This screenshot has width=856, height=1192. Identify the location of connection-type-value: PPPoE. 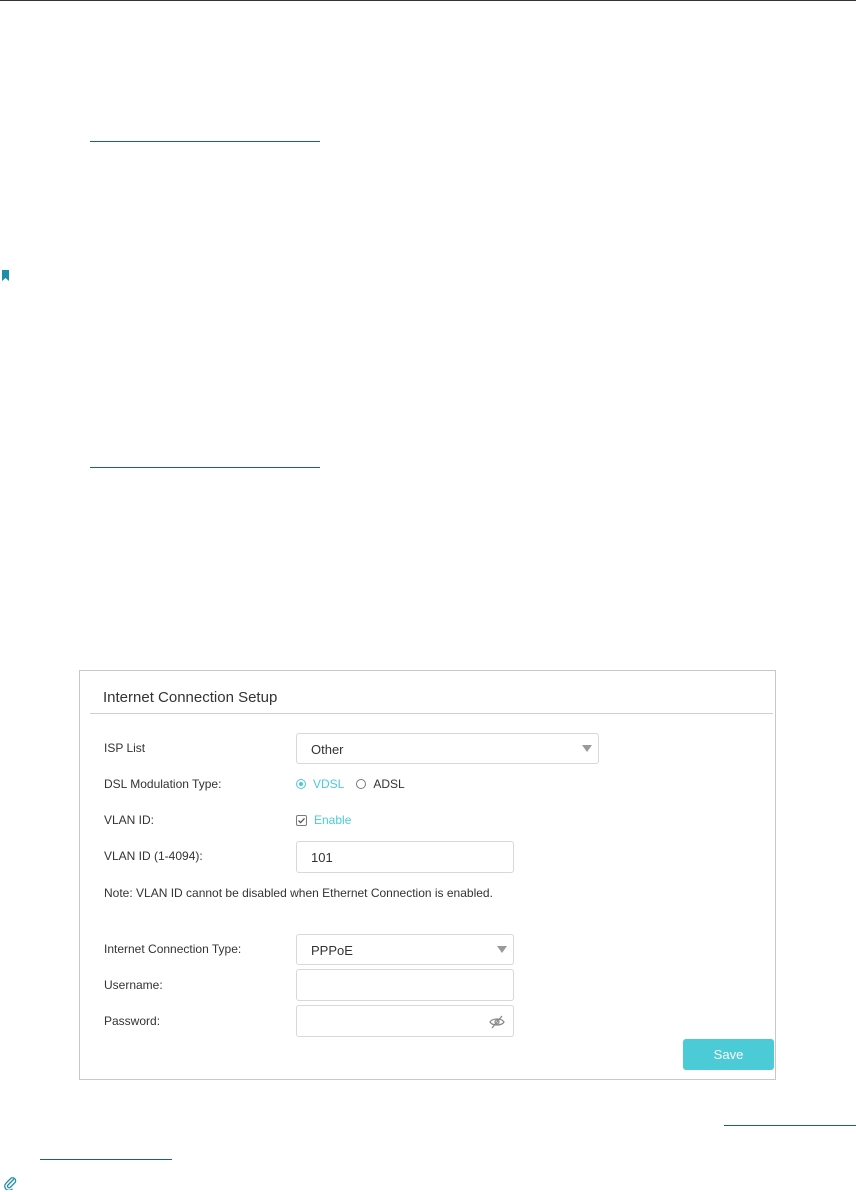
(332, 950).